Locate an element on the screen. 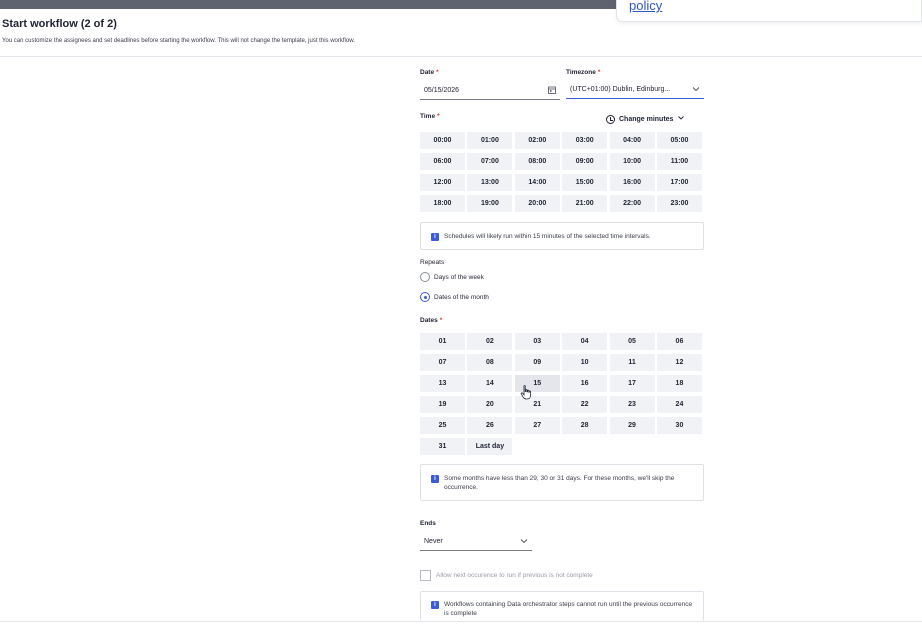 This screenshot has height=626, width=922. date-cell-29: 29 is located at coordinates (632, 425).